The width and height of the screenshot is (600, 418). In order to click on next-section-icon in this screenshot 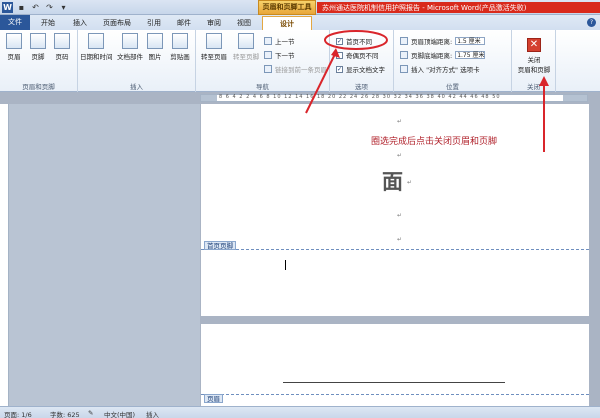, I will do `click(268, 55)`.